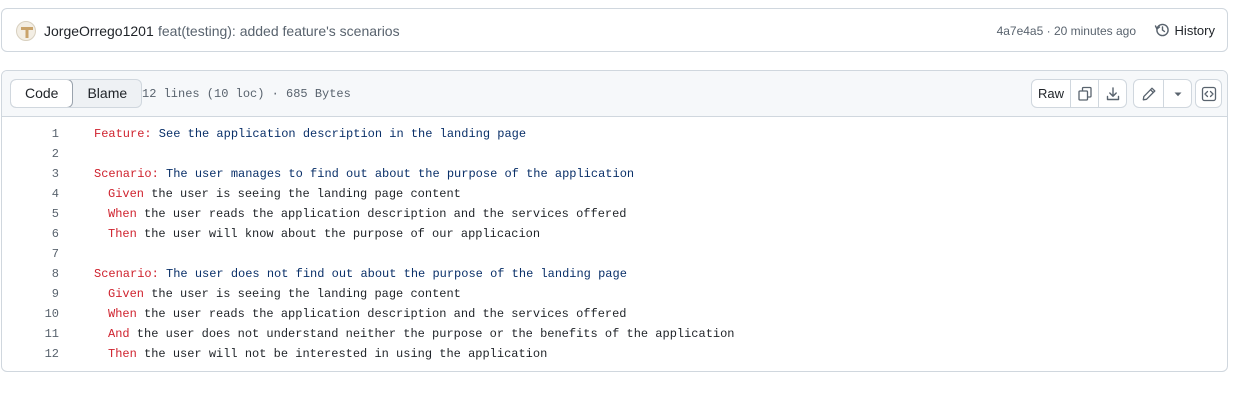  I want to click on line-number: 7, so click(30, 254).